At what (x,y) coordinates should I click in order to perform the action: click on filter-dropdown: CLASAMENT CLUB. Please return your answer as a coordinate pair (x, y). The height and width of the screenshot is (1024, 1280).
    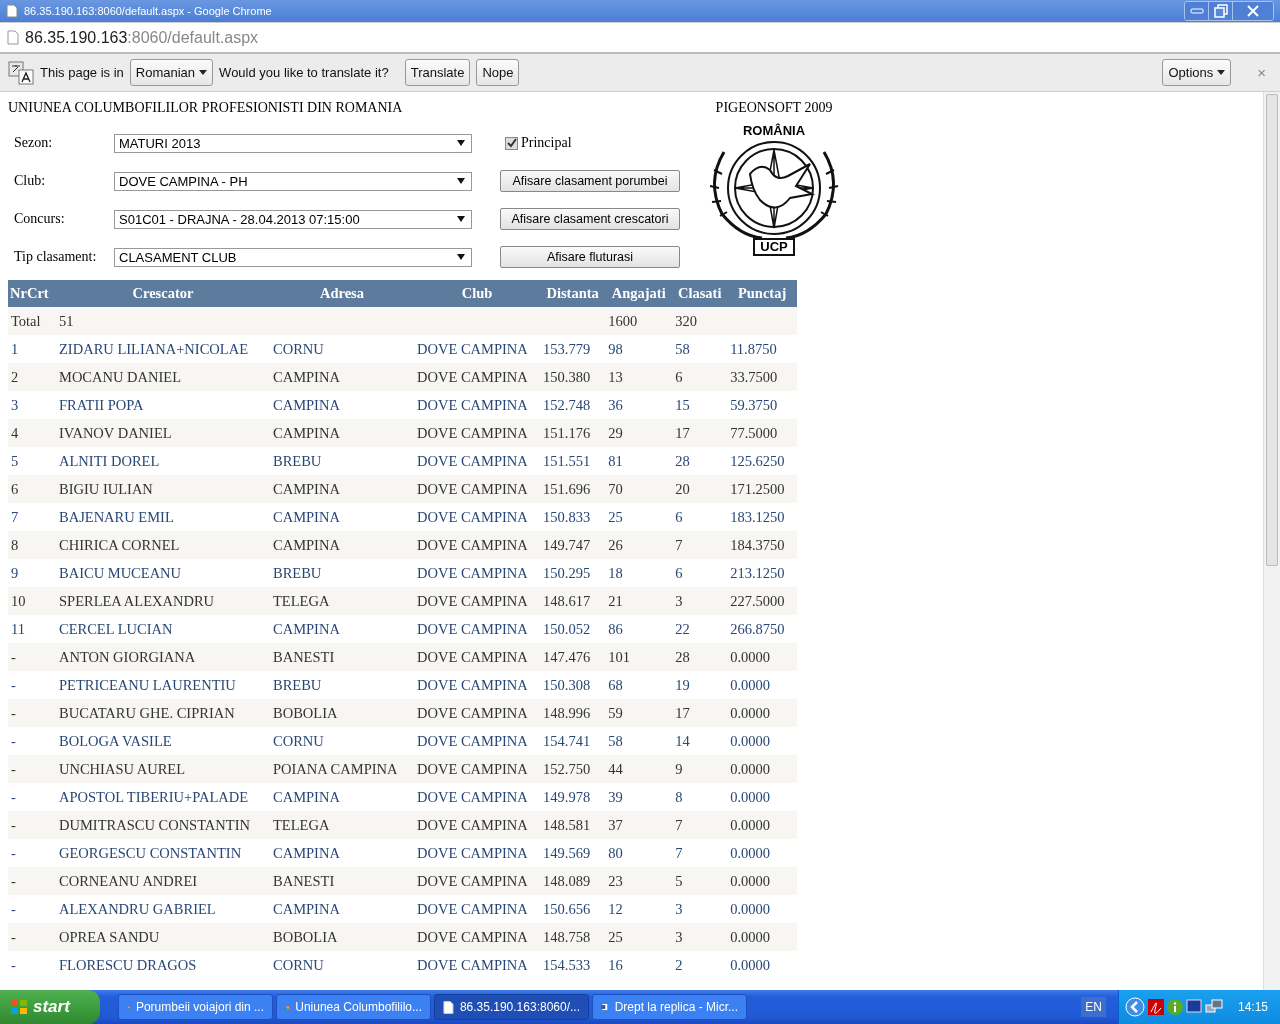
    Looking at the image, I should click on (293, 257).